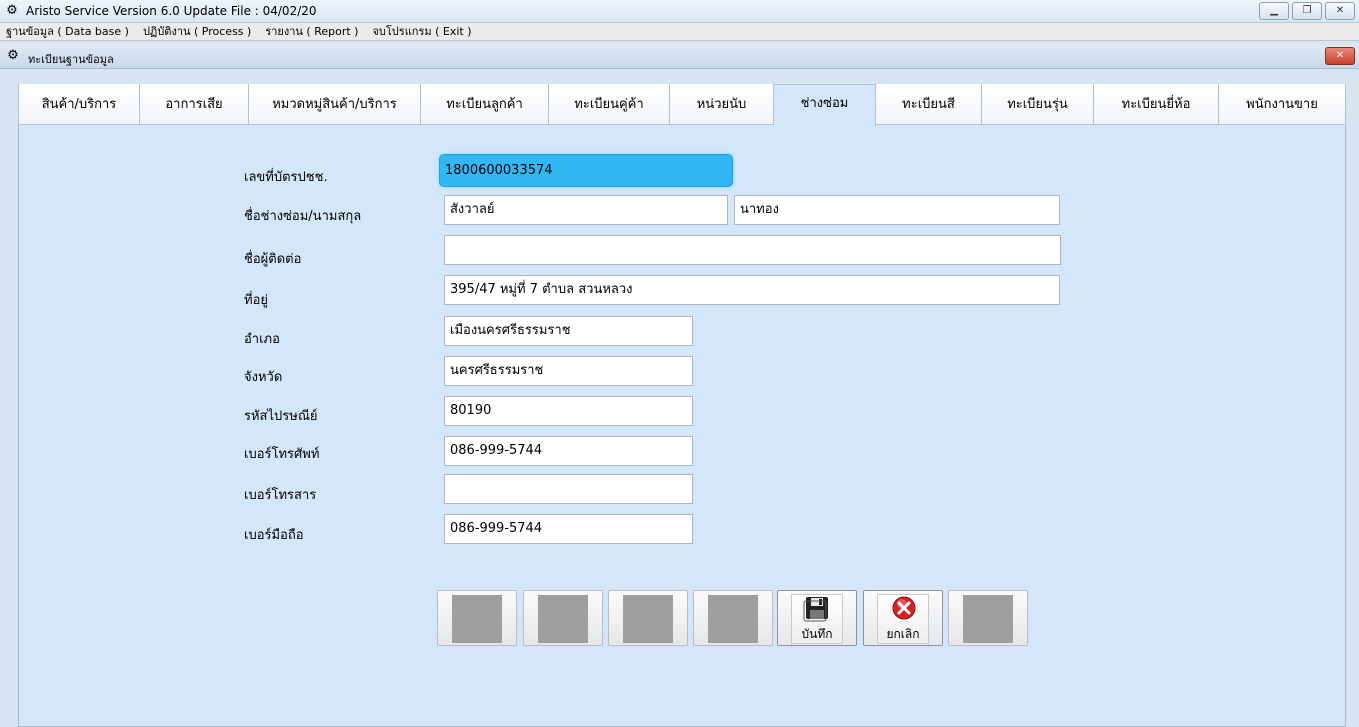 The image size is (1359, 727). What do you see at coordinates (679, 56) in the screenshot?
I see `child-window-header: ⚙ ทะเบียนฐานข้อมูล ✕` at bounding box center [679, 56].